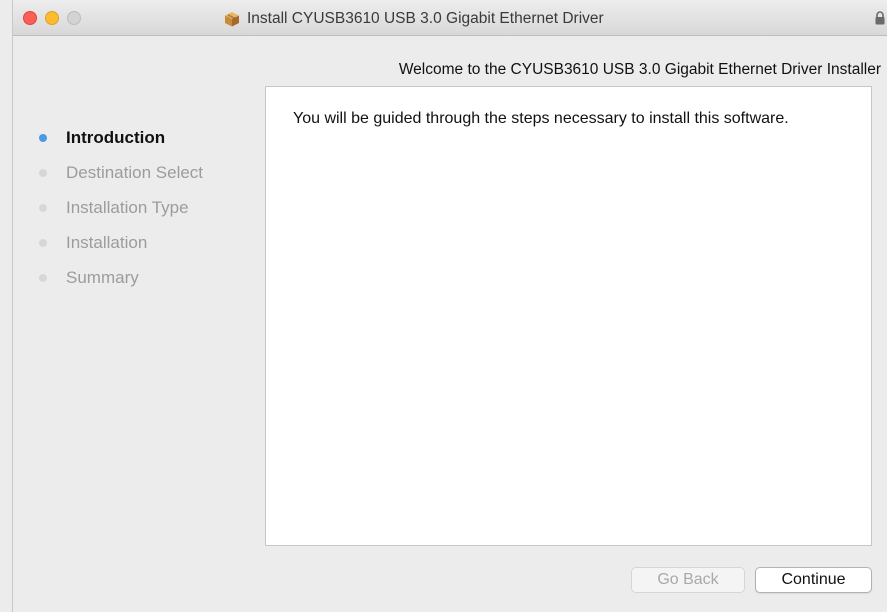 The height and width of the screenshot is (612, 887). Describe the element at coordinates (880, 18) in the screenshot. I see `lock-icon` at that location.